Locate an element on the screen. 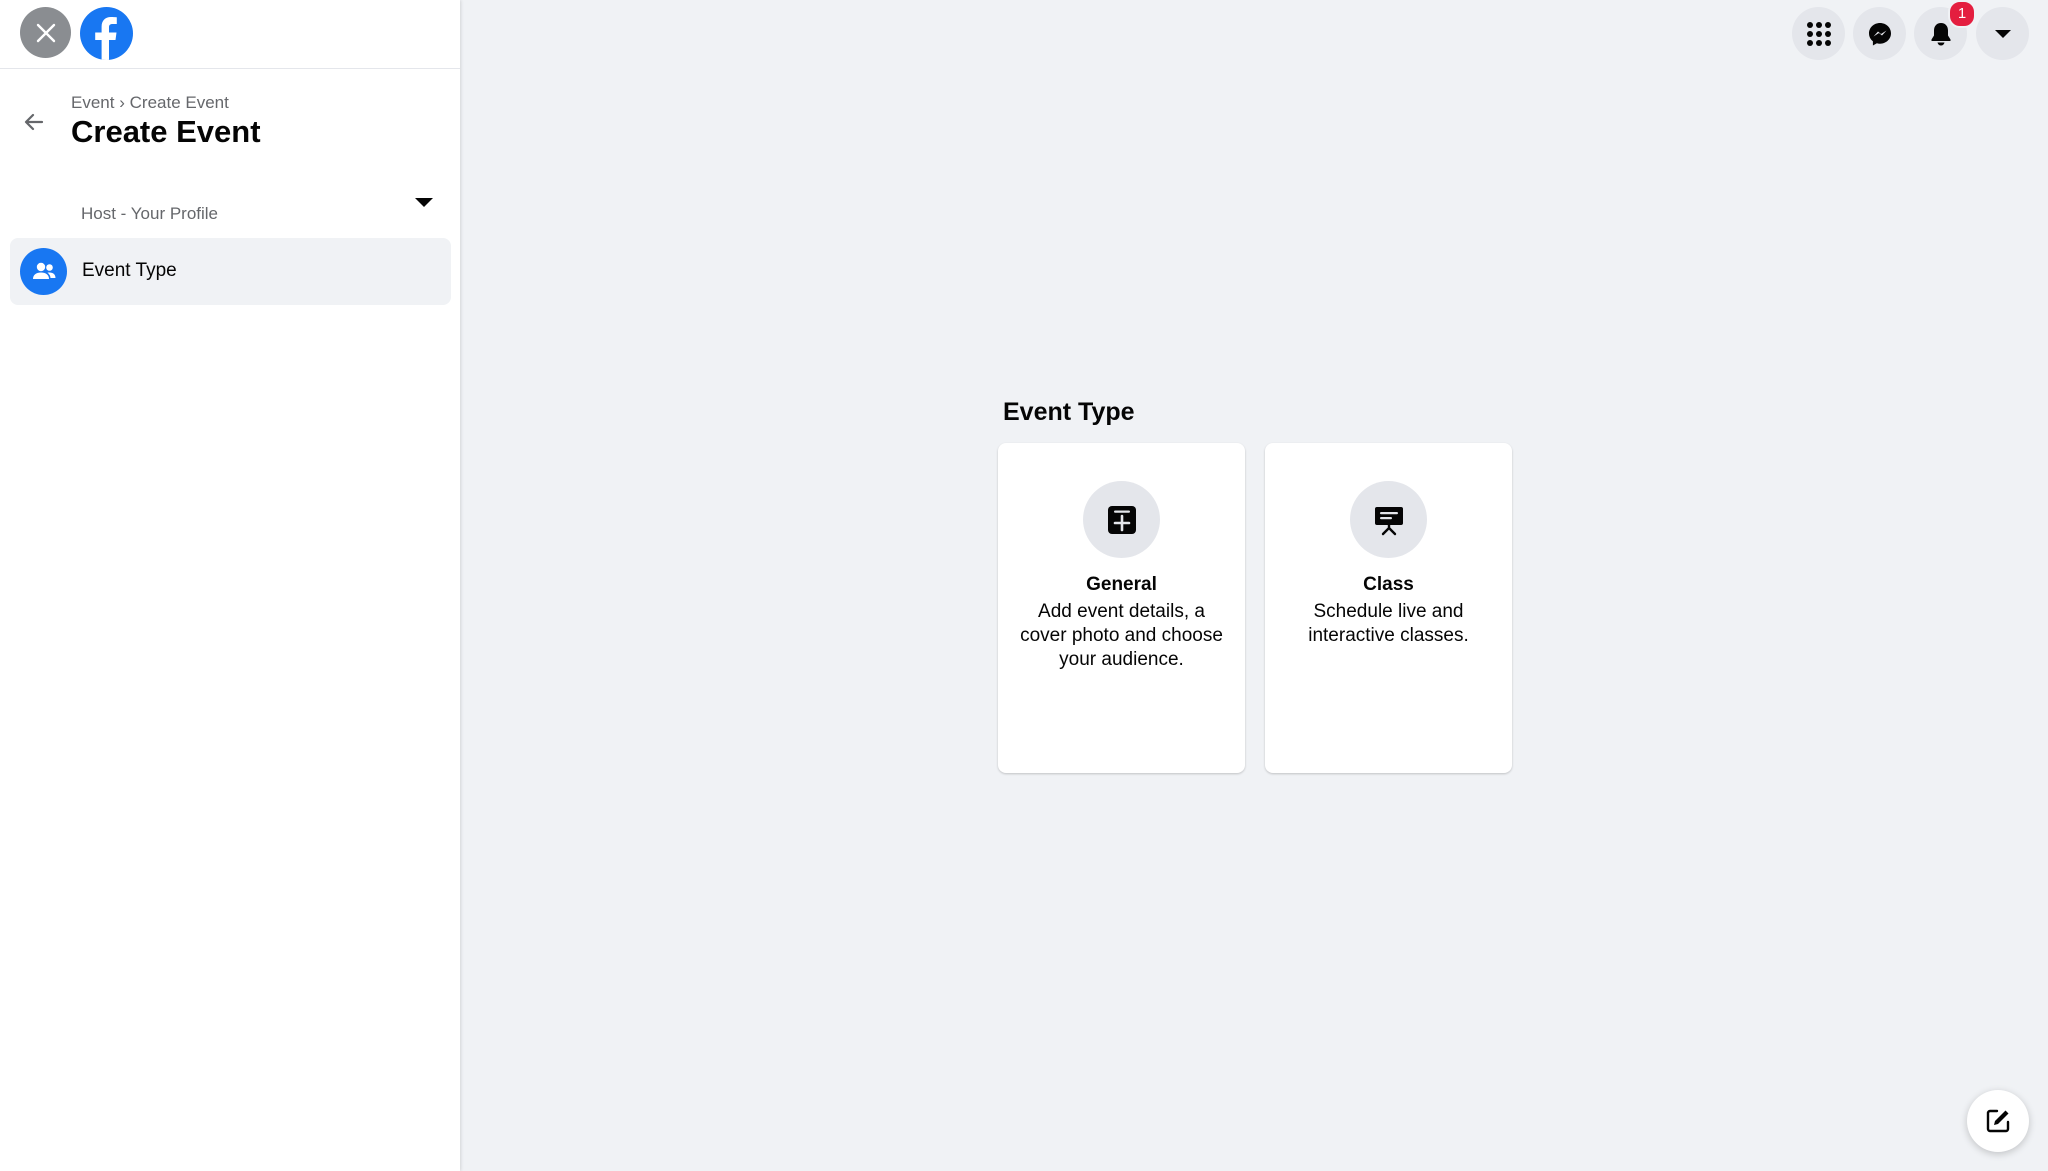 Image resolution: width=2048 pixels, height=1171 pixels. menu-button is located at coordinates (1818, 33).